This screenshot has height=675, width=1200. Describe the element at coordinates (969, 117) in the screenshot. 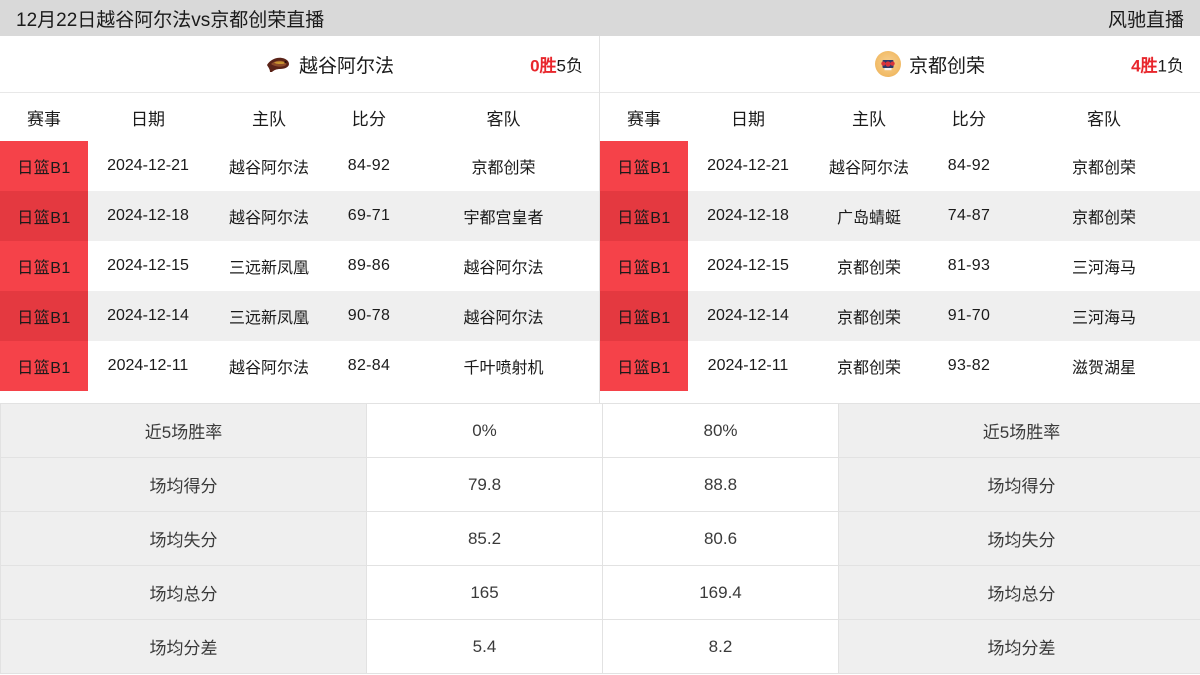

I see `col-header-score-right: 比分` at that location.